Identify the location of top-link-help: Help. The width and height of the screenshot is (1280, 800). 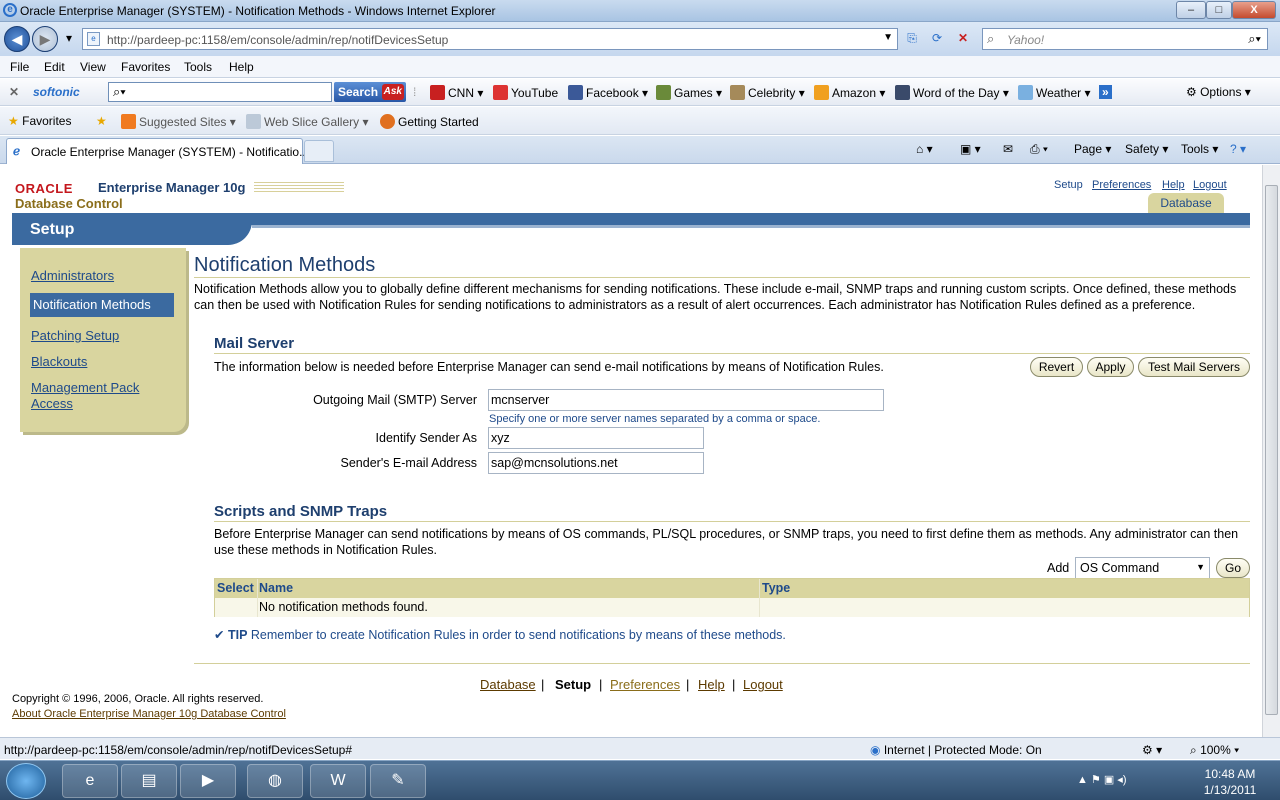
(1173, 185).